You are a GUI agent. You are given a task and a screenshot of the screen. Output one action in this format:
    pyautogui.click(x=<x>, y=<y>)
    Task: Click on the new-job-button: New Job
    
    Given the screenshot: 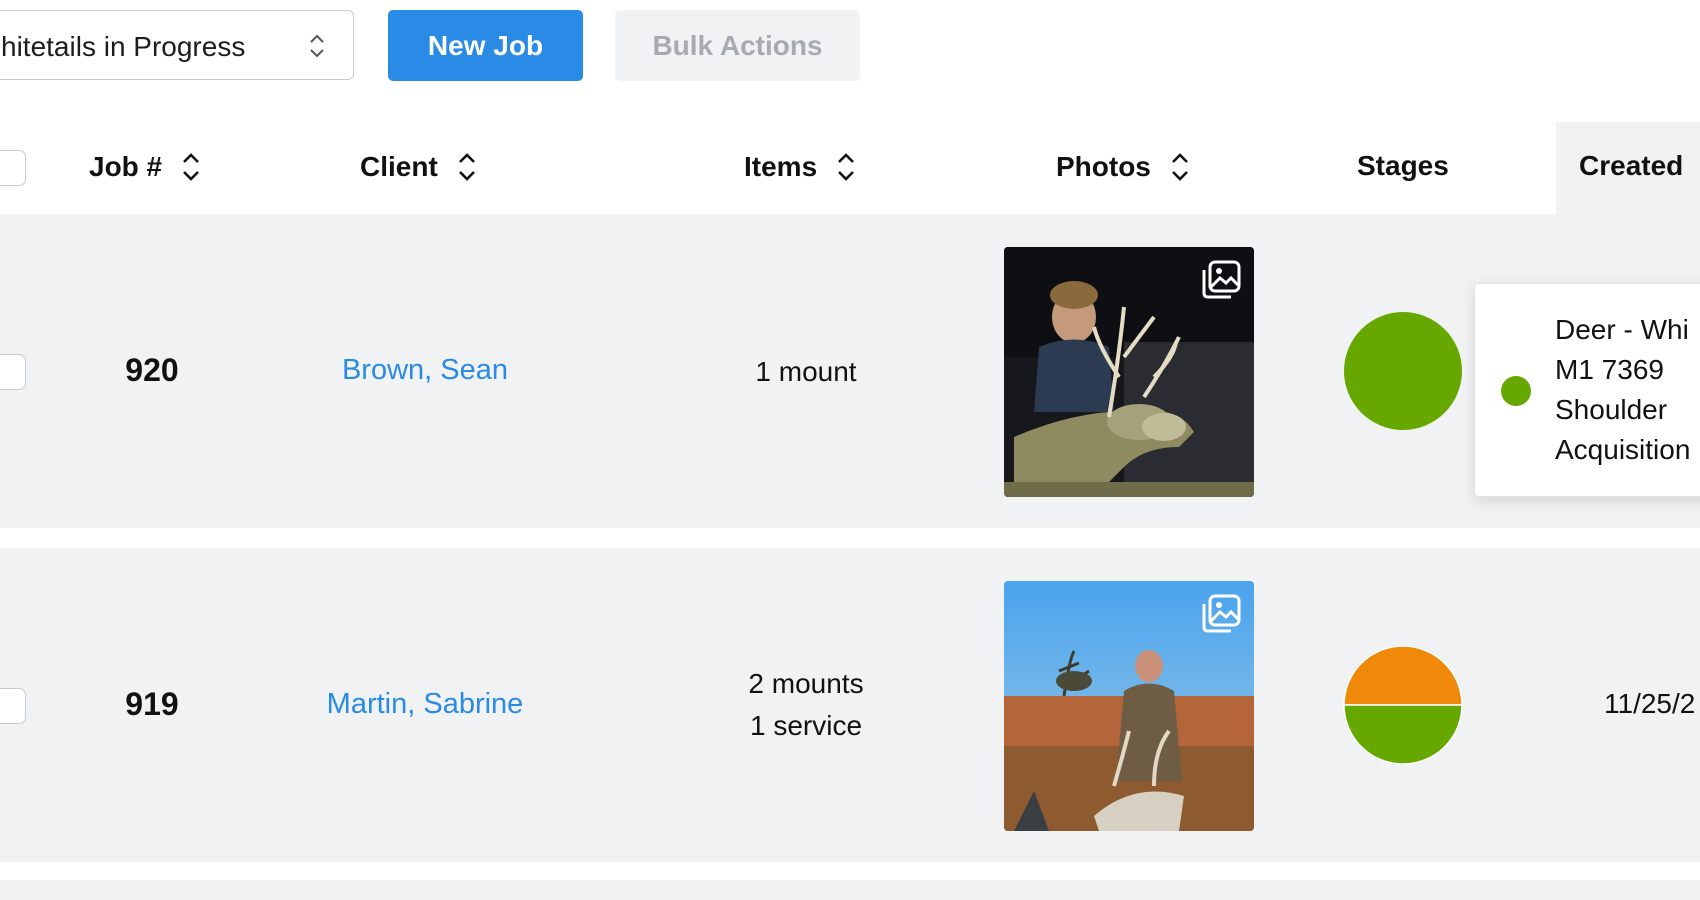 What is the action you would take?
    pyautogui.click(x=485, y=45)
    